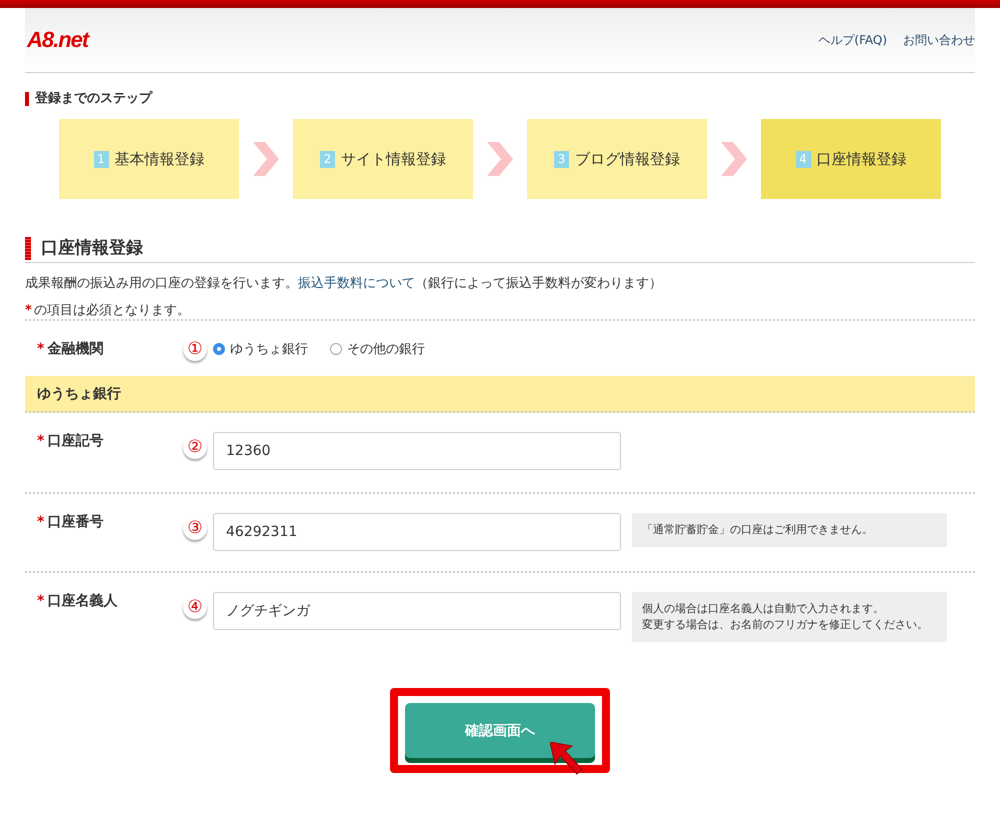  I want to click on step-number: 2, so click(327, 159).